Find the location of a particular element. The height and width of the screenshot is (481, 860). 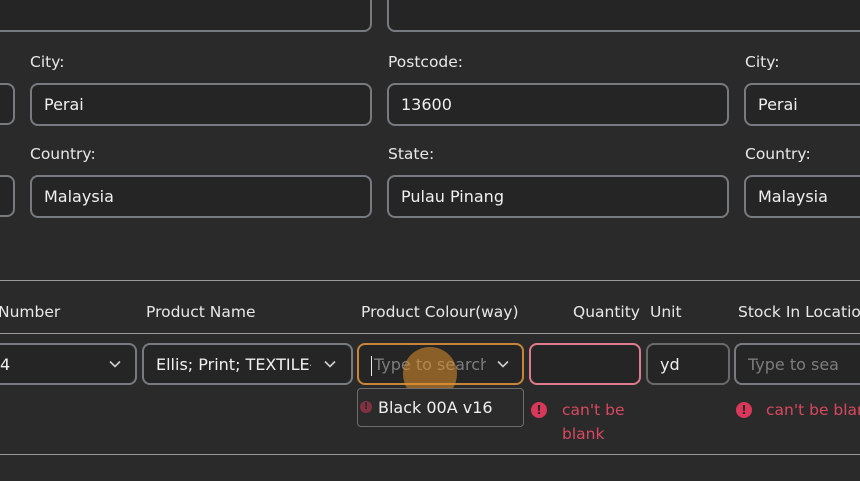

country-label-right: Country: is located at coordinates (778, 154).